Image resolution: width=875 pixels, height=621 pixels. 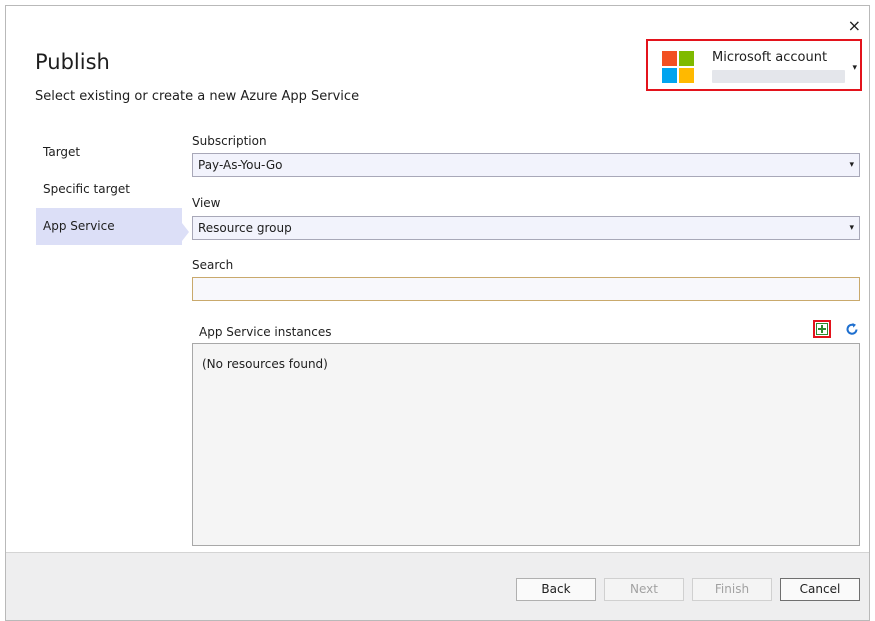 I want to click on subscription-label: Subscription, so click(x=229, y=141).